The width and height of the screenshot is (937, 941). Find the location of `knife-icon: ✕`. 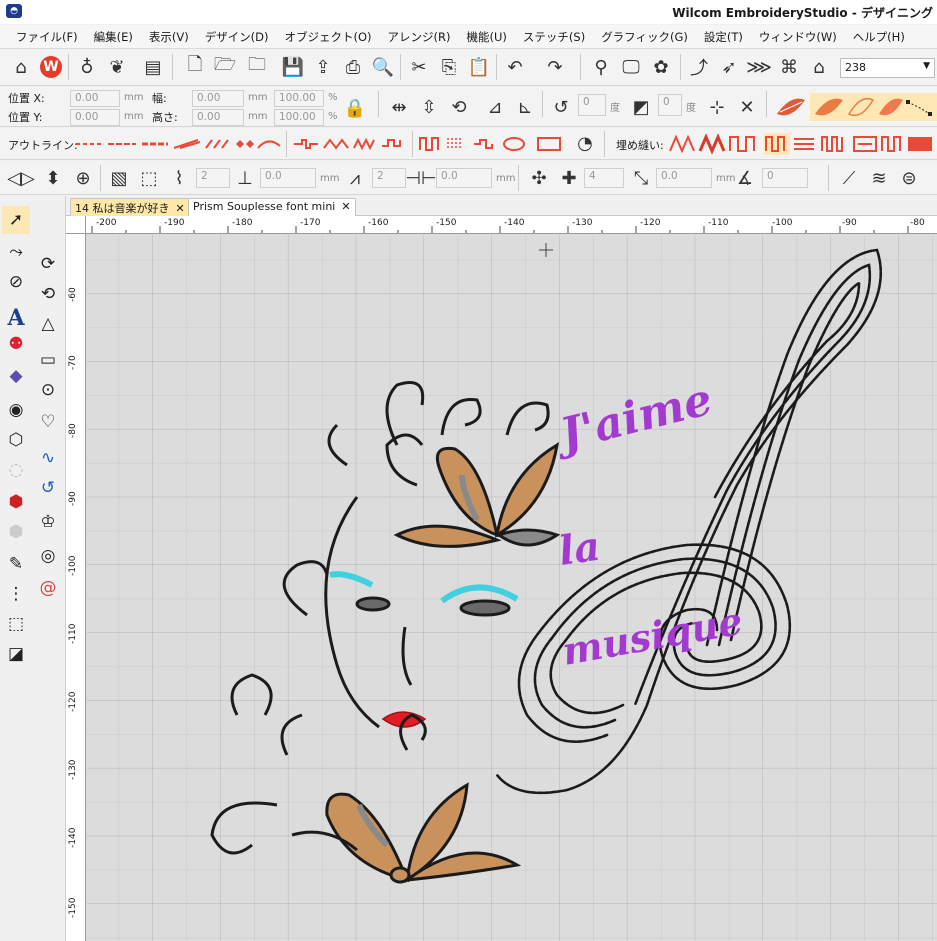

knife-icon: ✕ is located at coordinates (747, 107).